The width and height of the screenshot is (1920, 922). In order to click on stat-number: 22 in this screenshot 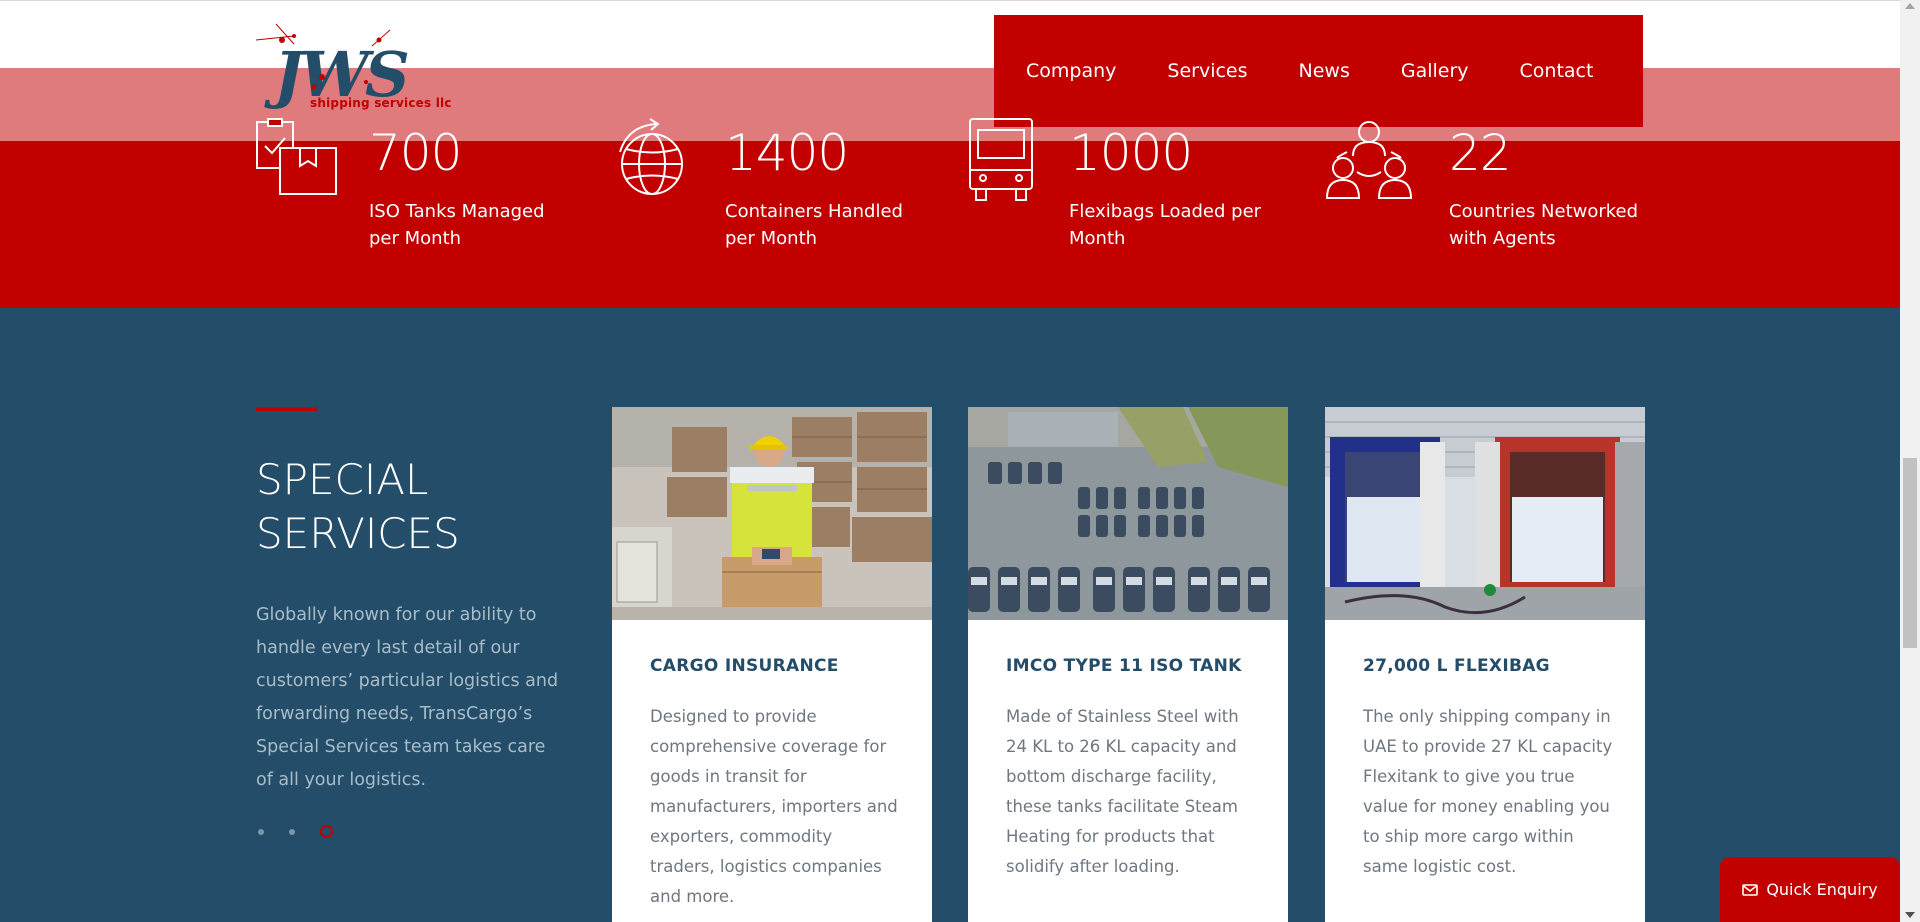, I will do `click(1480, 153)`.